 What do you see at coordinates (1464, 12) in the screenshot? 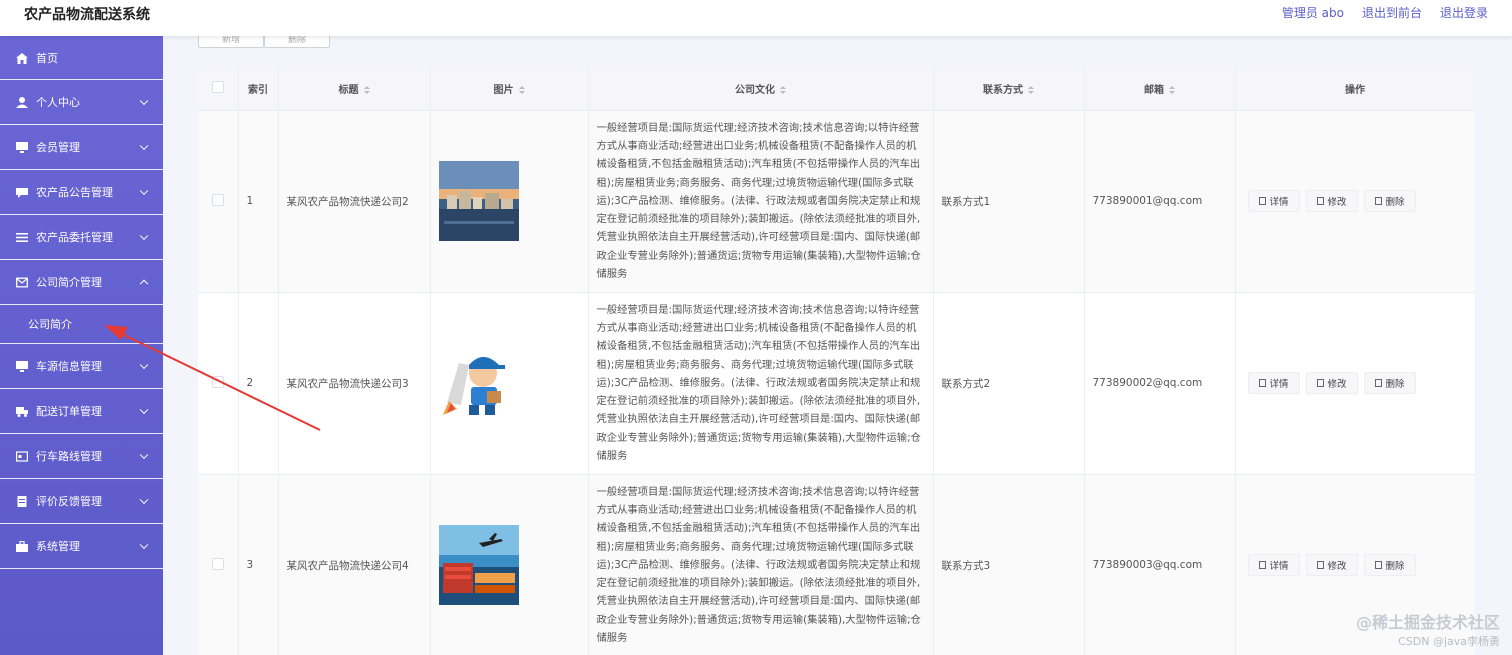
I see `logout-link: 退出登录` at bounding box center [1464, 12].